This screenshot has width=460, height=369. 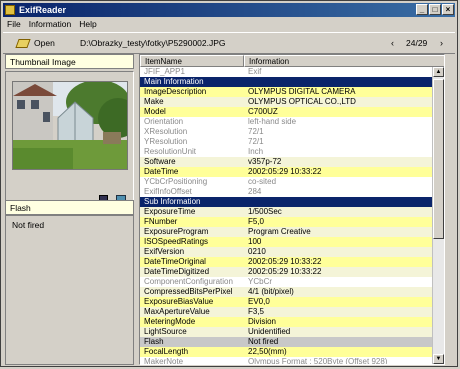 What do you see at coordinates (286, 242) in the screenshot?
I see `table-row: ISOSpeedRatings 100` at bounding box center [286, 242].